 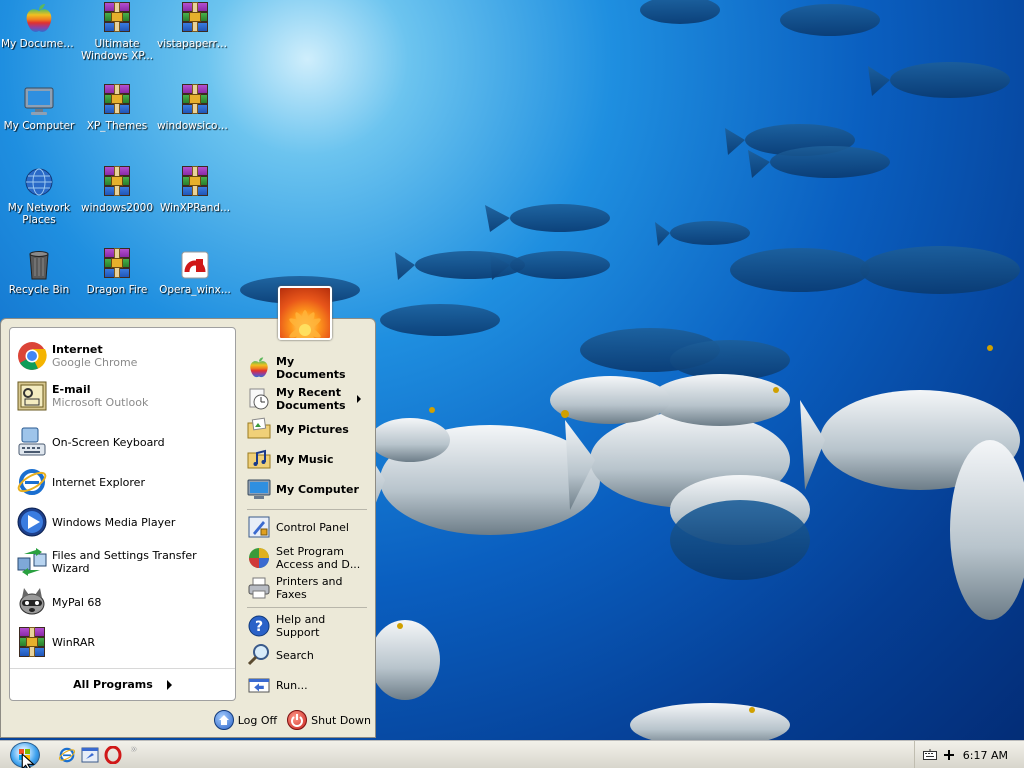 I want to click on settings-item-control-panel: Control Panel, so click(x=309, y=527).